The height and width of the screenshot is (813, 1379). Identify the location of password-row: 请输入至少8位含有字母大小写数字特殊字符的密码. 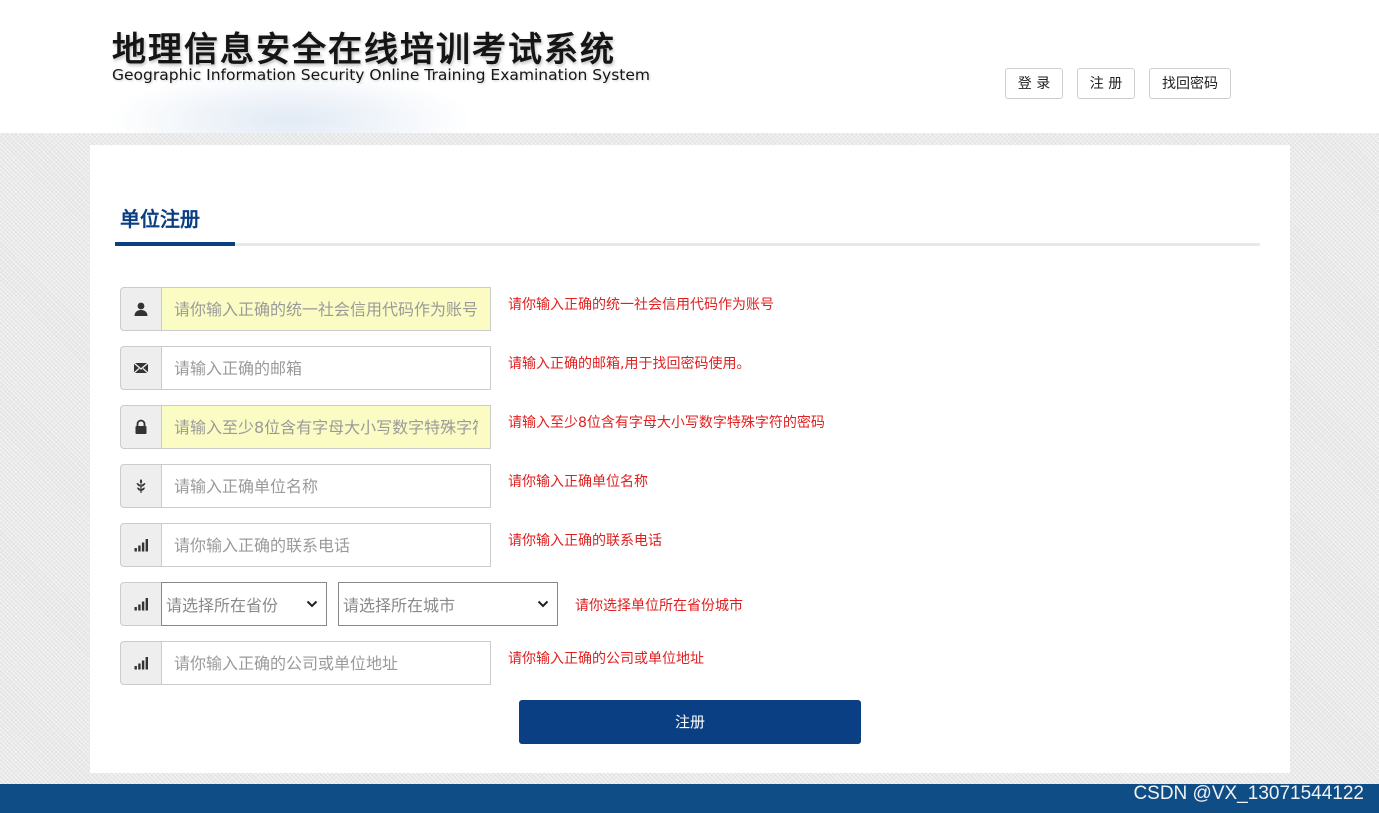
(520, 427).